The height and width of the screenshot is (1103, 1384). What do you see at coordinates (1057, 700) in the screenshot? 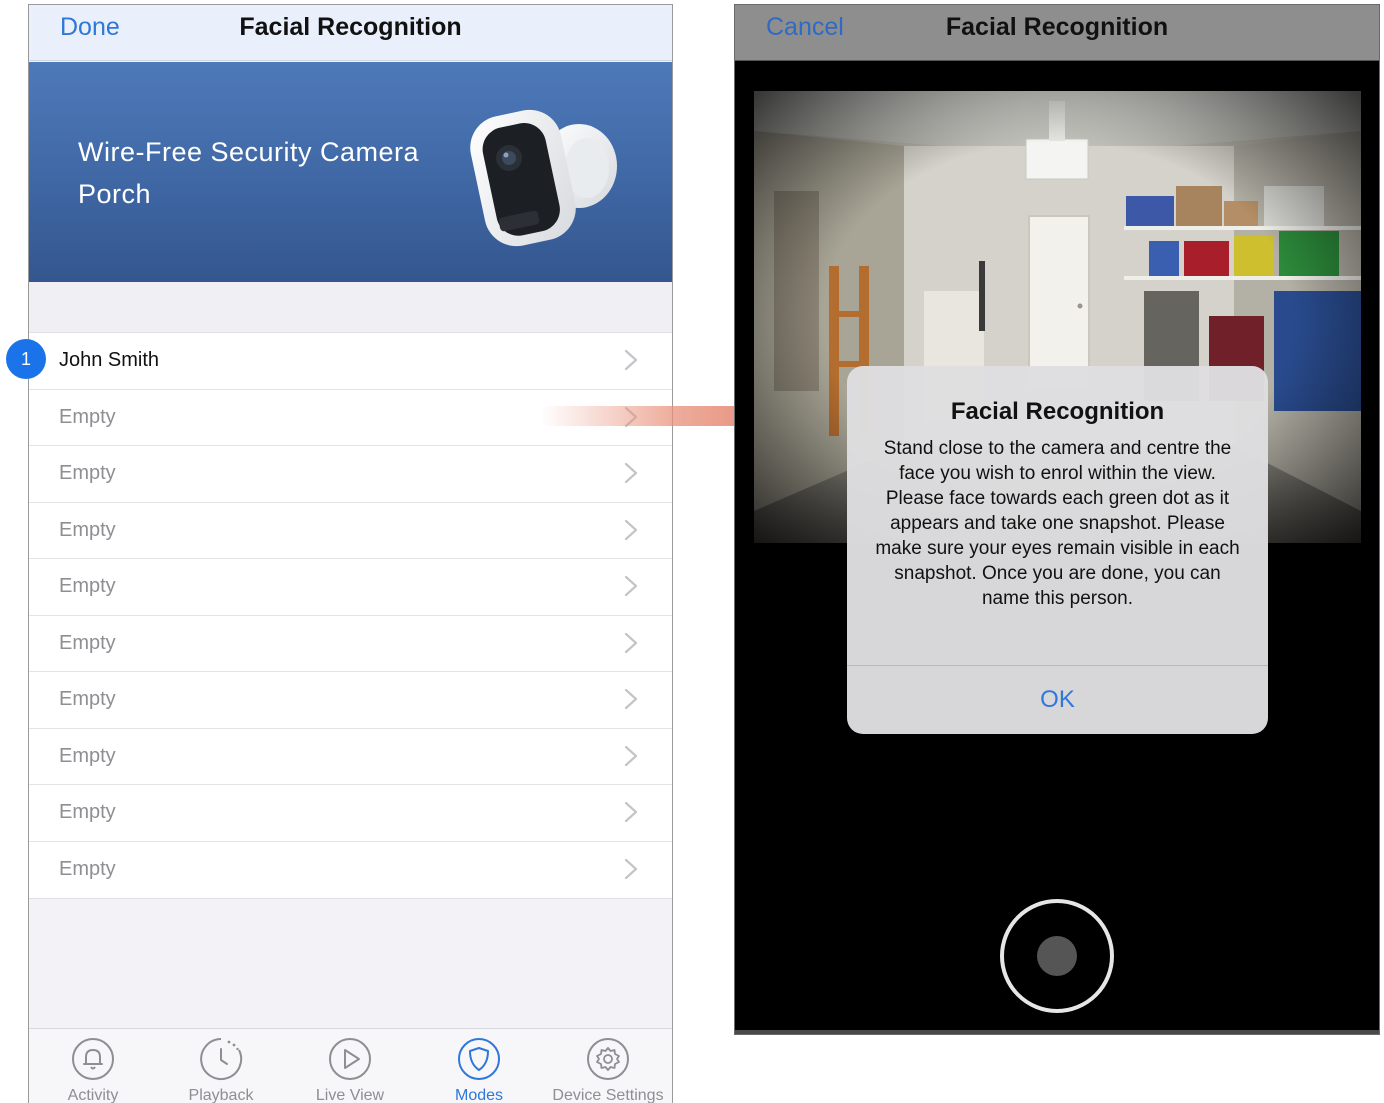
I see `ok-button: OK` at bounding box center [1057, 700].